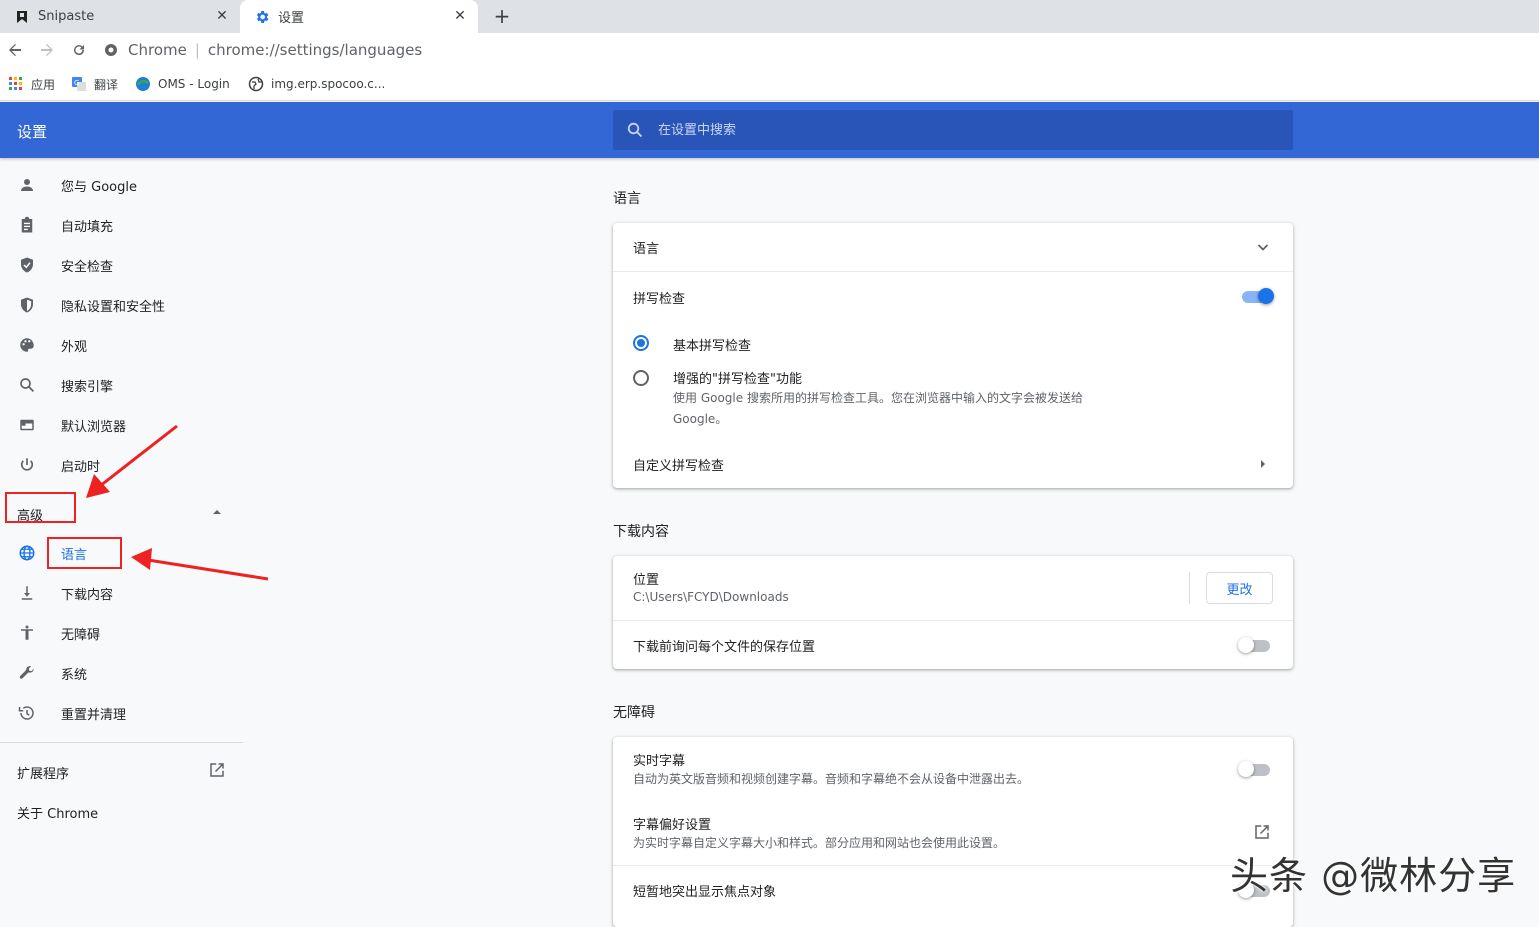 This screenshot has width=1539, height=927. Describe the element at coordinates (177, 502) in the screenshot. I see `annotation-arrows` at that location.